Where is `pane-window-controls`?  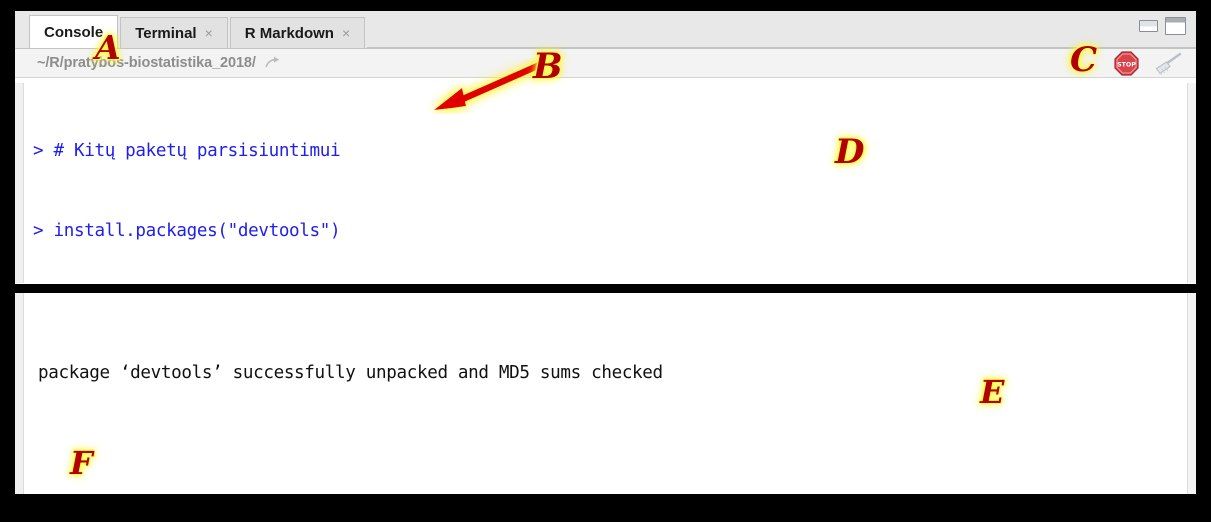
pane-window-controls is located at coordinates (1162, 26).